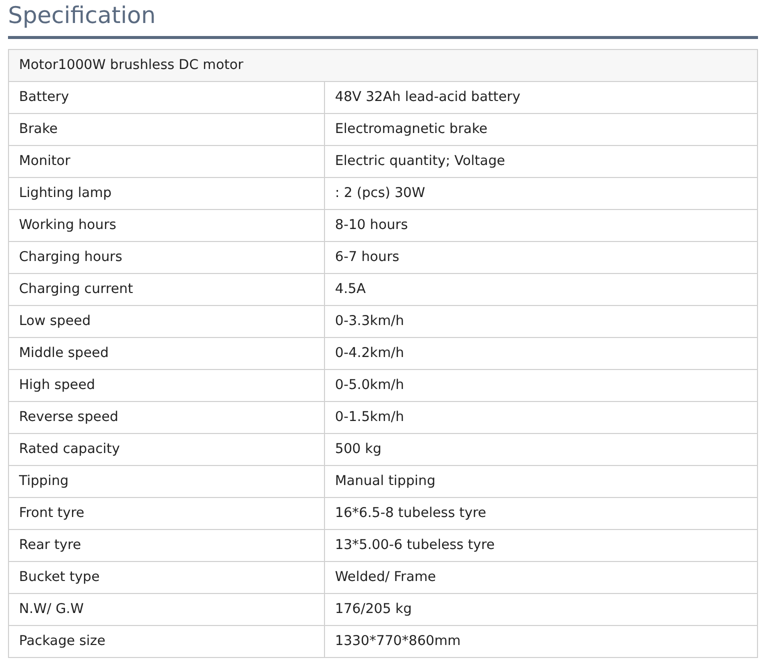  Describe the element at coordinates (166, 514) in the screenshot. I see `table-cell: Front tyre` at that location.